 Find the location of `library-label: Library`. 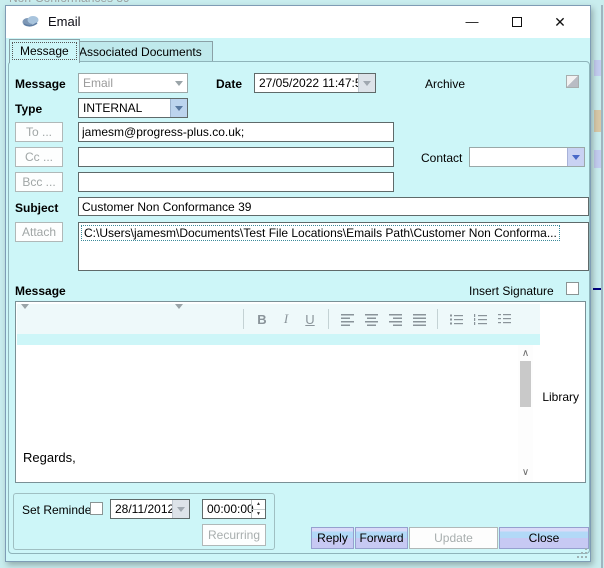

library-label: Library is located at coordinates (560, 397).